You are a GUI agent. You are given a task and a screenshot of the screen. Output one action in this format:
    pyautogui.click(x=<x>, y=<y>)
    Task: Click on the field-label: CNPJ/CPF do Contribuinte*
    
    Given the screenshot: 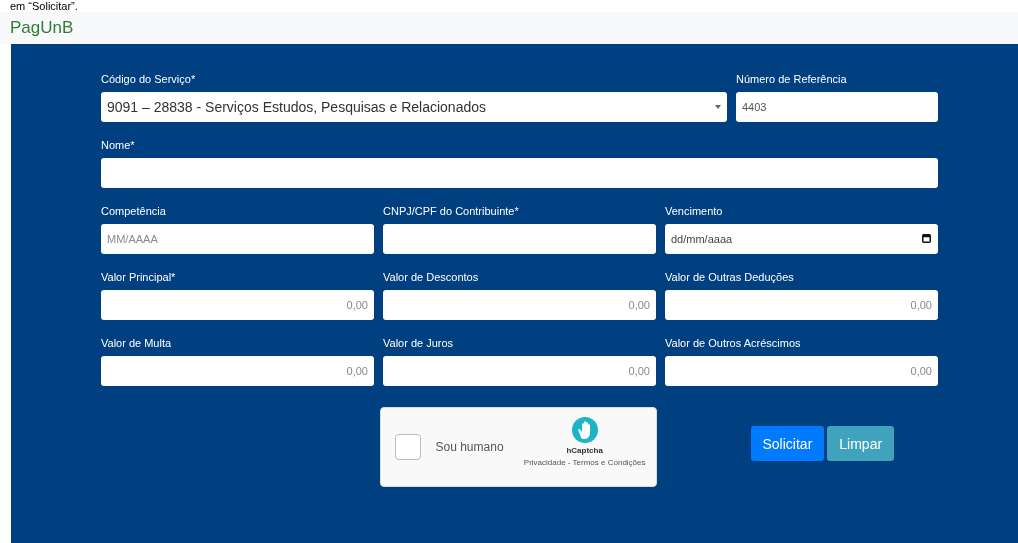 What is the action you would take?
    pyautogui.click(x=451, y=211)
    